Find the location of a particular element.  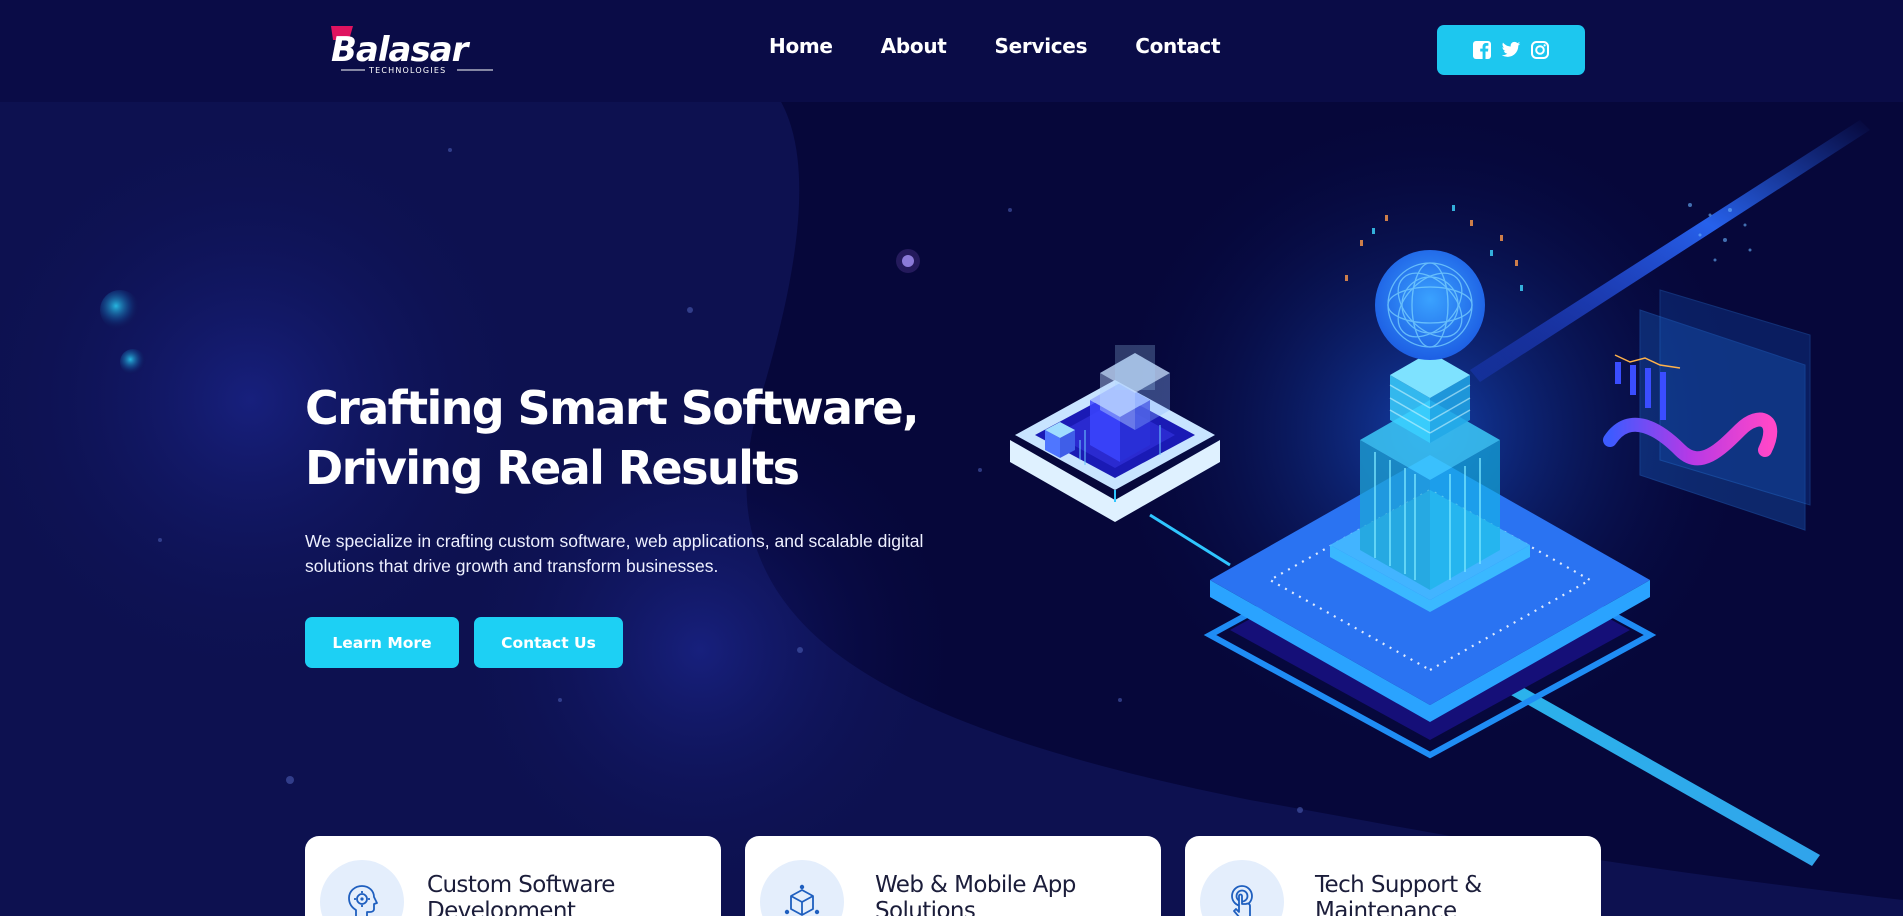

social-links is located at coordinates (1511, 50).